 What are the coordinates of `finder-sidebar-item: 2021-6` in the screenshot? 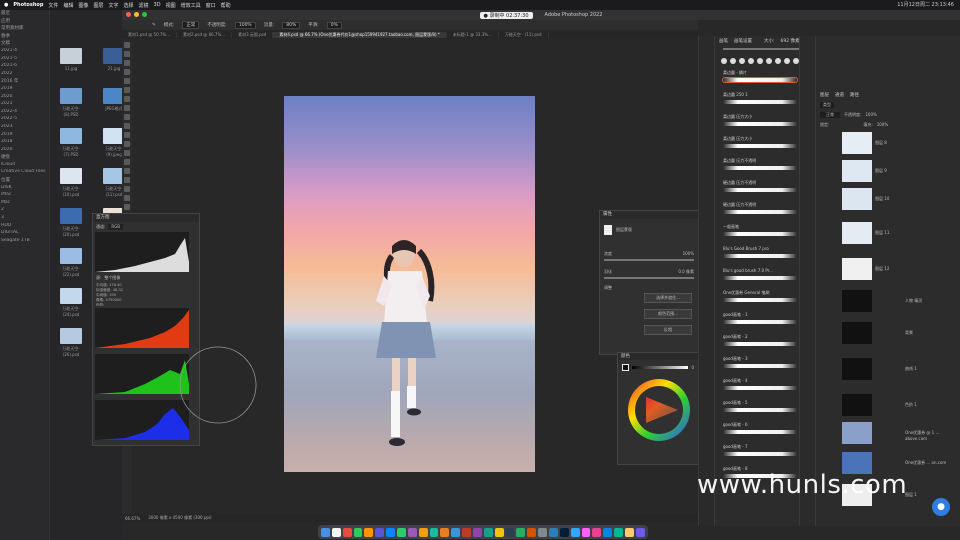 It's located at (24, 67).